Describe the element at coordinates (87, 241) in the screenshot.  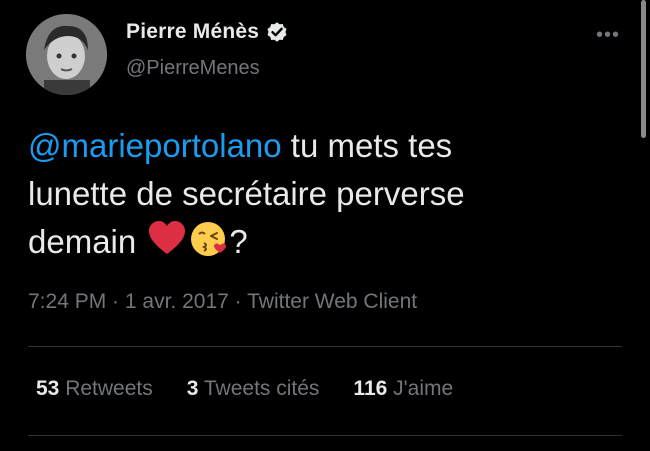
I see `tweet-text-line3: demain` at that location.